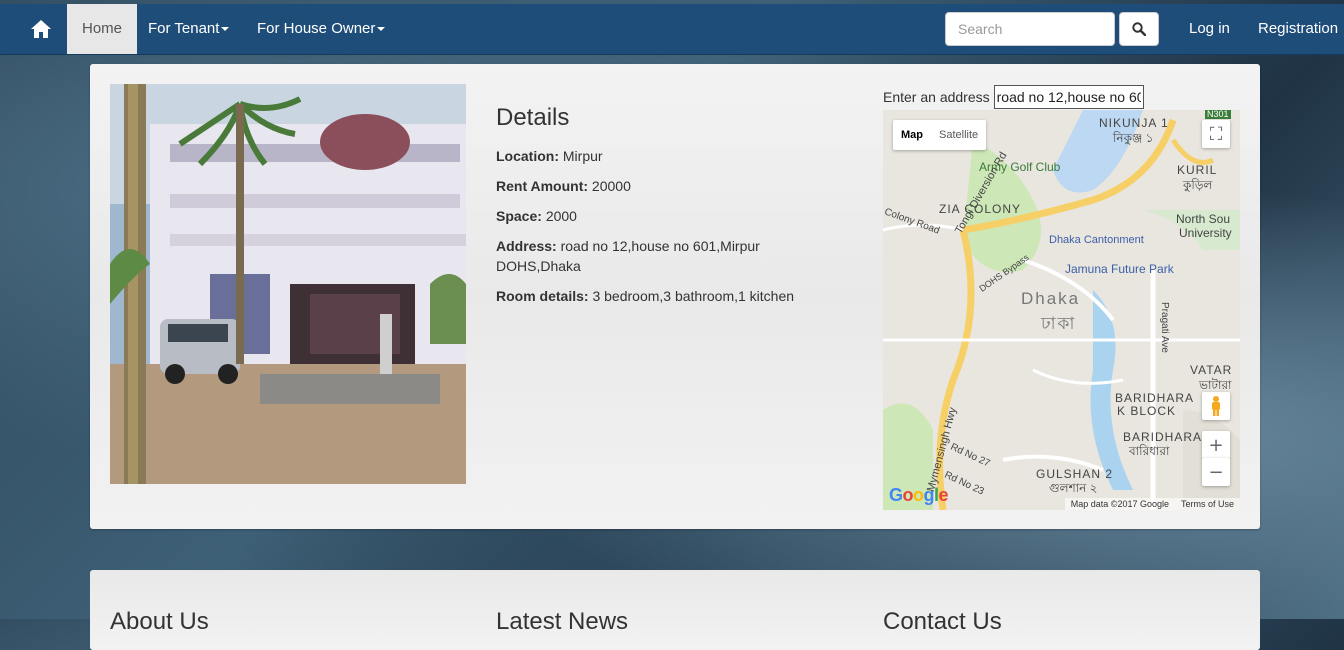 The width and height of the screenshot is (1344, 650). What do you see at coordinates (533, 117) in the screenshot?
I see `details-heading: Details` at bounding box center [533, 117].